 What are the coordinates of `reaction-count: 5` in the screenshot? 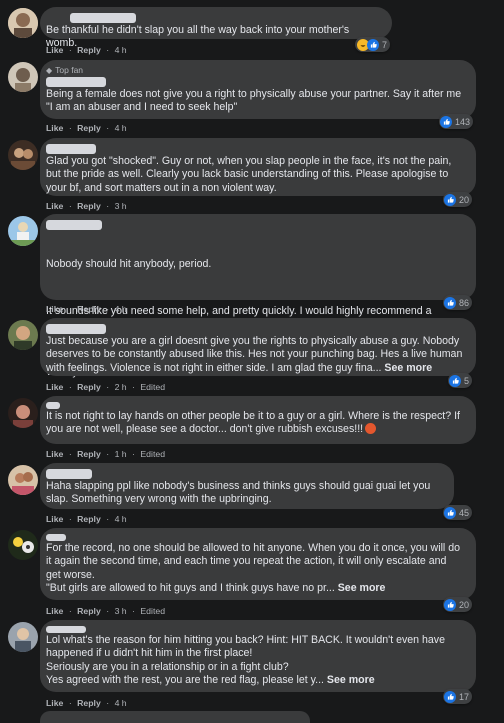 It's located at (460, 380).